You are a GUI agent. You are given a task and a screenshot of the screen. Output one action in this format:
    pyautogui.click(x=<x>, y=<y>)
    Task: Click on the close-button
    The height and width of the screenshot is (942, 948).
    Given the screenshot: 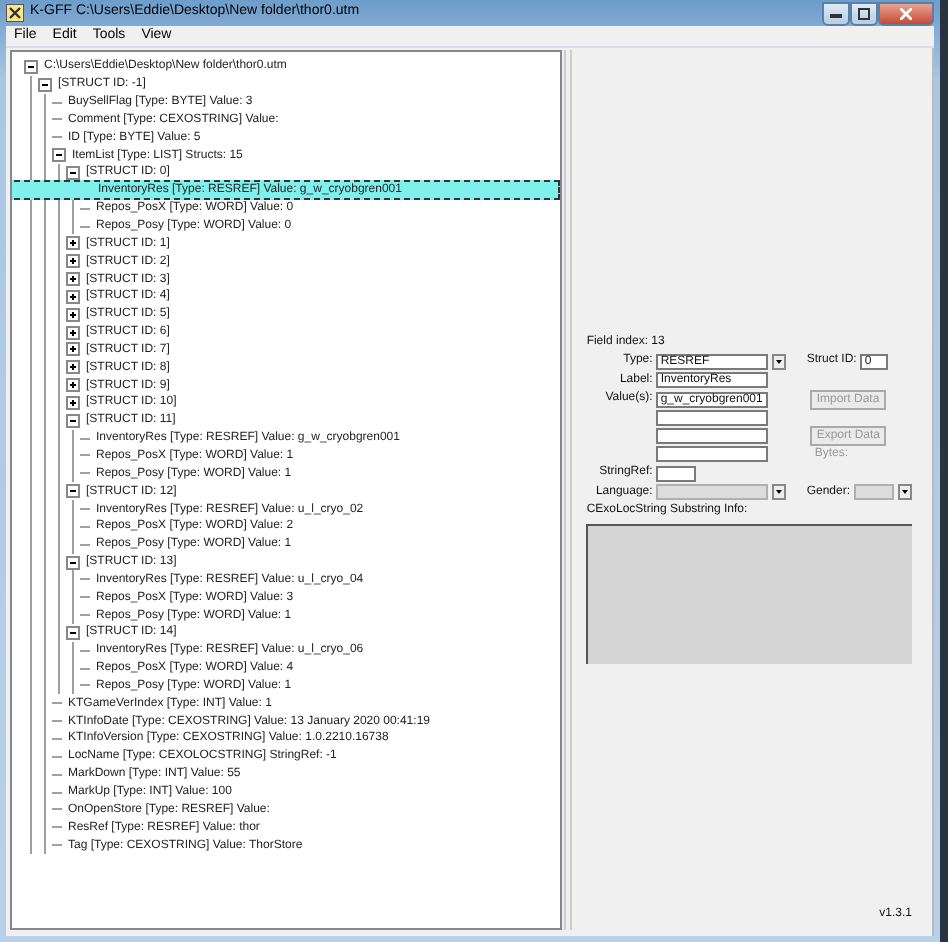 What is the action you would take?
    pyautogui.click(x=906, y=13)
    